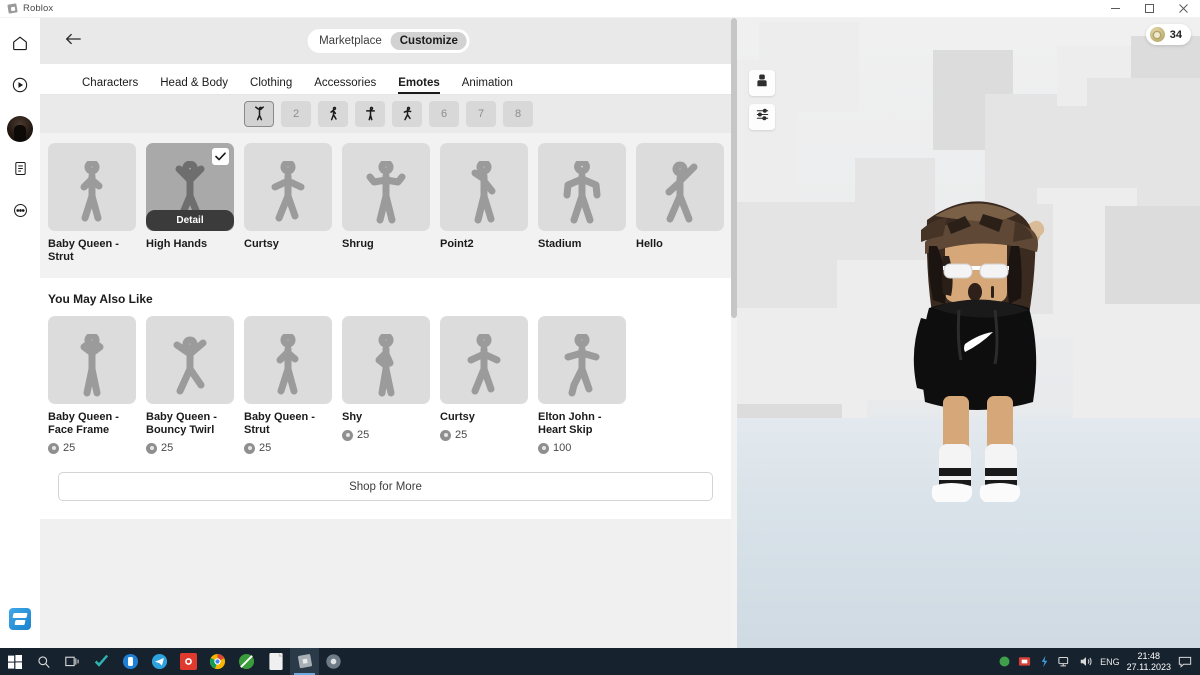 This screenshot has width=1200, height=675. I want to click on maximize-button, so click(1149, 9).